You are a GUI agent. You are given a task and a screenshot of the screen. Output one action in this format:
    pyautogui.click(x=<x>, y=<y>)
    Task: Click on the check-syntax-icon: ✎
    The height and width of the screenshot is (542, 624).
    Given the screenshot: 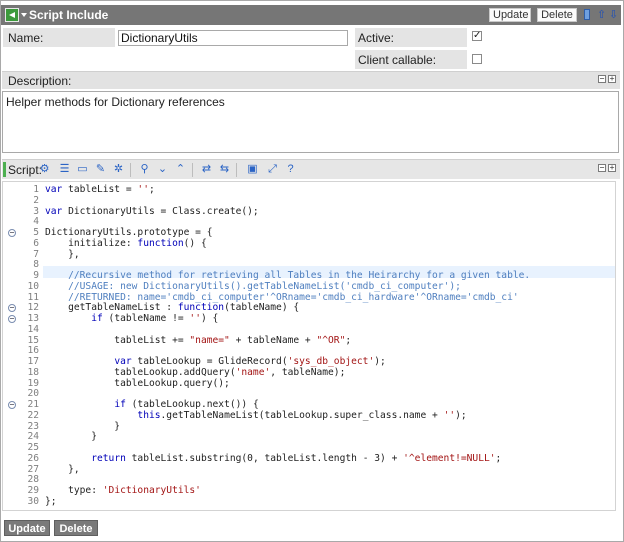 What is the action you would take?
    pyautogui.click(x=100, y=169)
    